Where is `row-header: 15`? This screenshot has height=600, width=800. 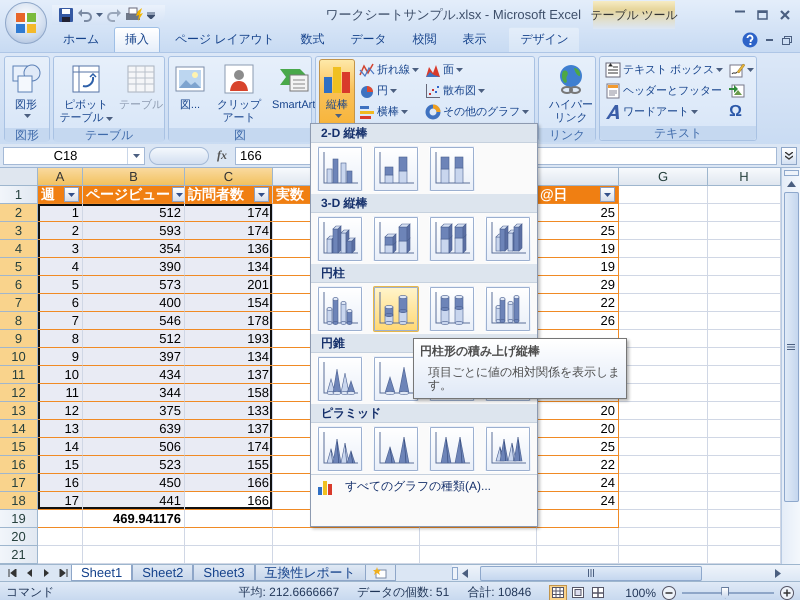 row-header: 15 is located at coordinates (19, 447).